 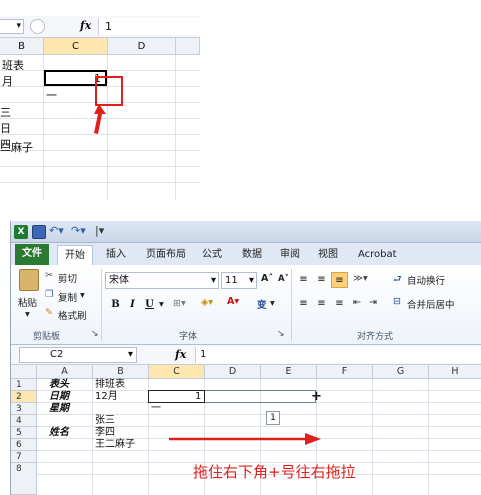 I want to click on tab-acrobat: Acrobat, so click(x=377, y=255).